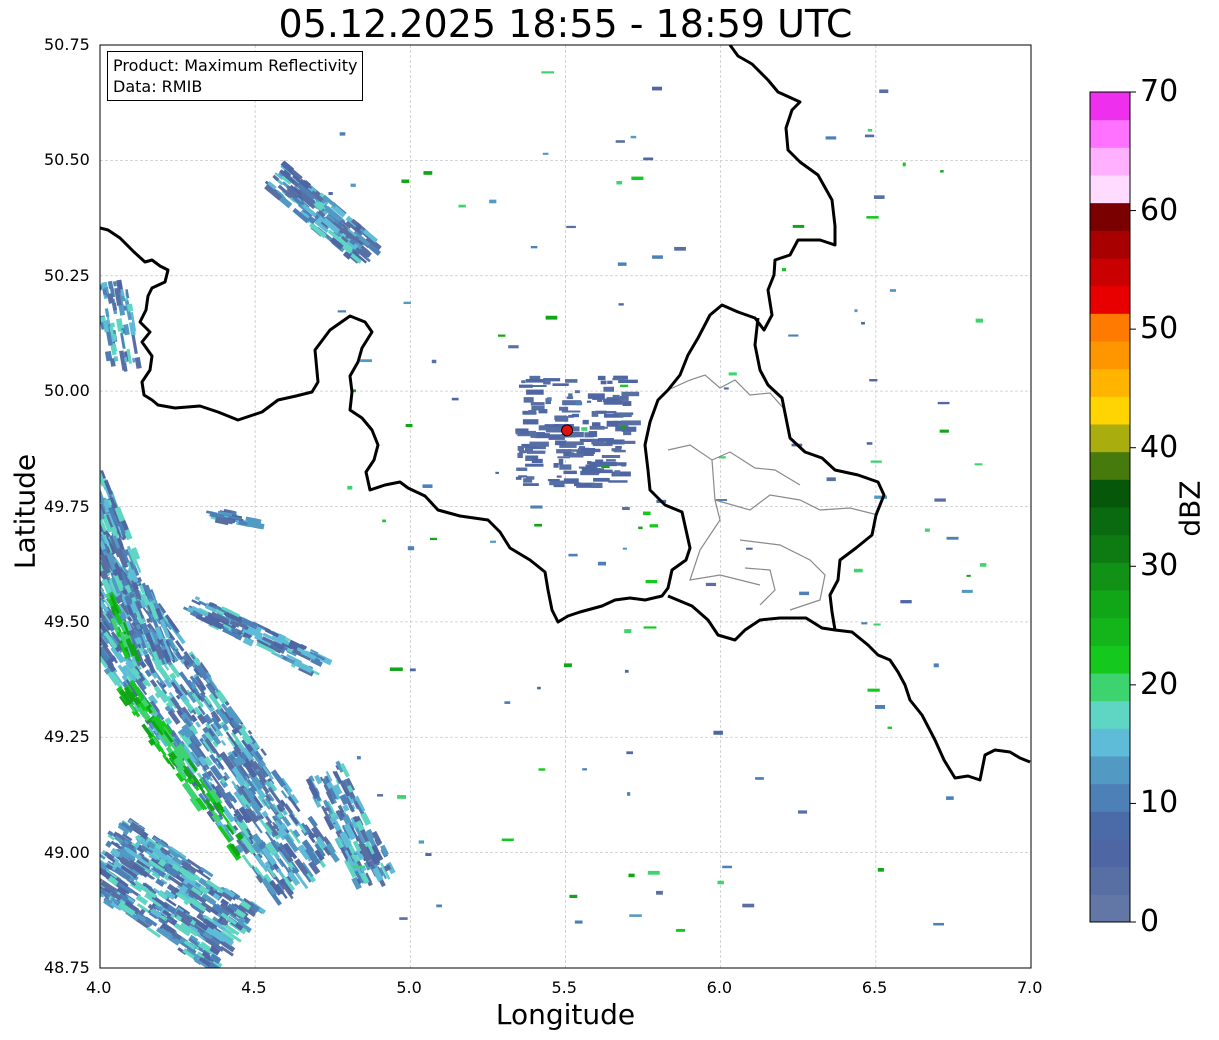  What do you see at coordinates (235, 76) in the screenshot?
I see `info-box: Product: Maximum Reflectivity Data: RMIB` at bounding box center [235, 76].